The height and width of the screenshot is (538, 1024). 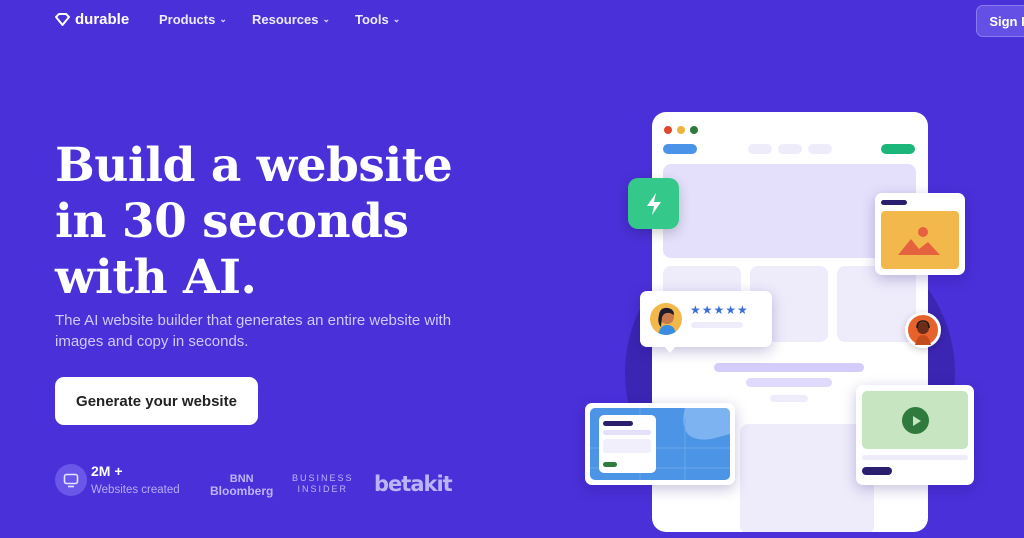 What do you see at coordinates (681, 130) in the screenshot?
I see `minimize-dot-icon` at bounding box center [681, 130].